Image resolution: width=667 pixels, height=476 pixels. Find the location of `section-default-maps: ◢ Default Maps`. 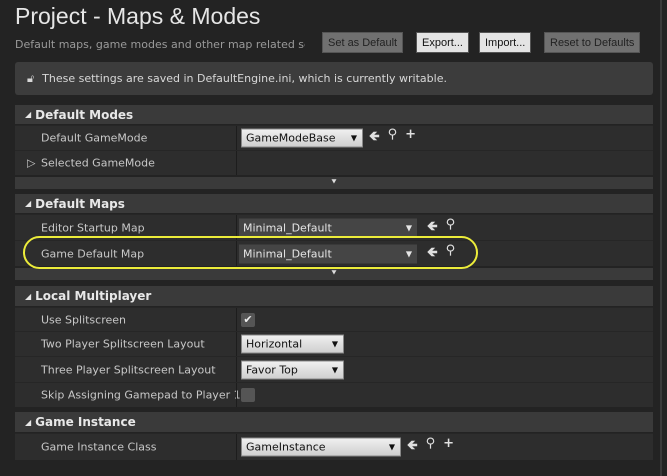

section-default-maps: ◢ Default Maps is located at coordinates (334, 203).